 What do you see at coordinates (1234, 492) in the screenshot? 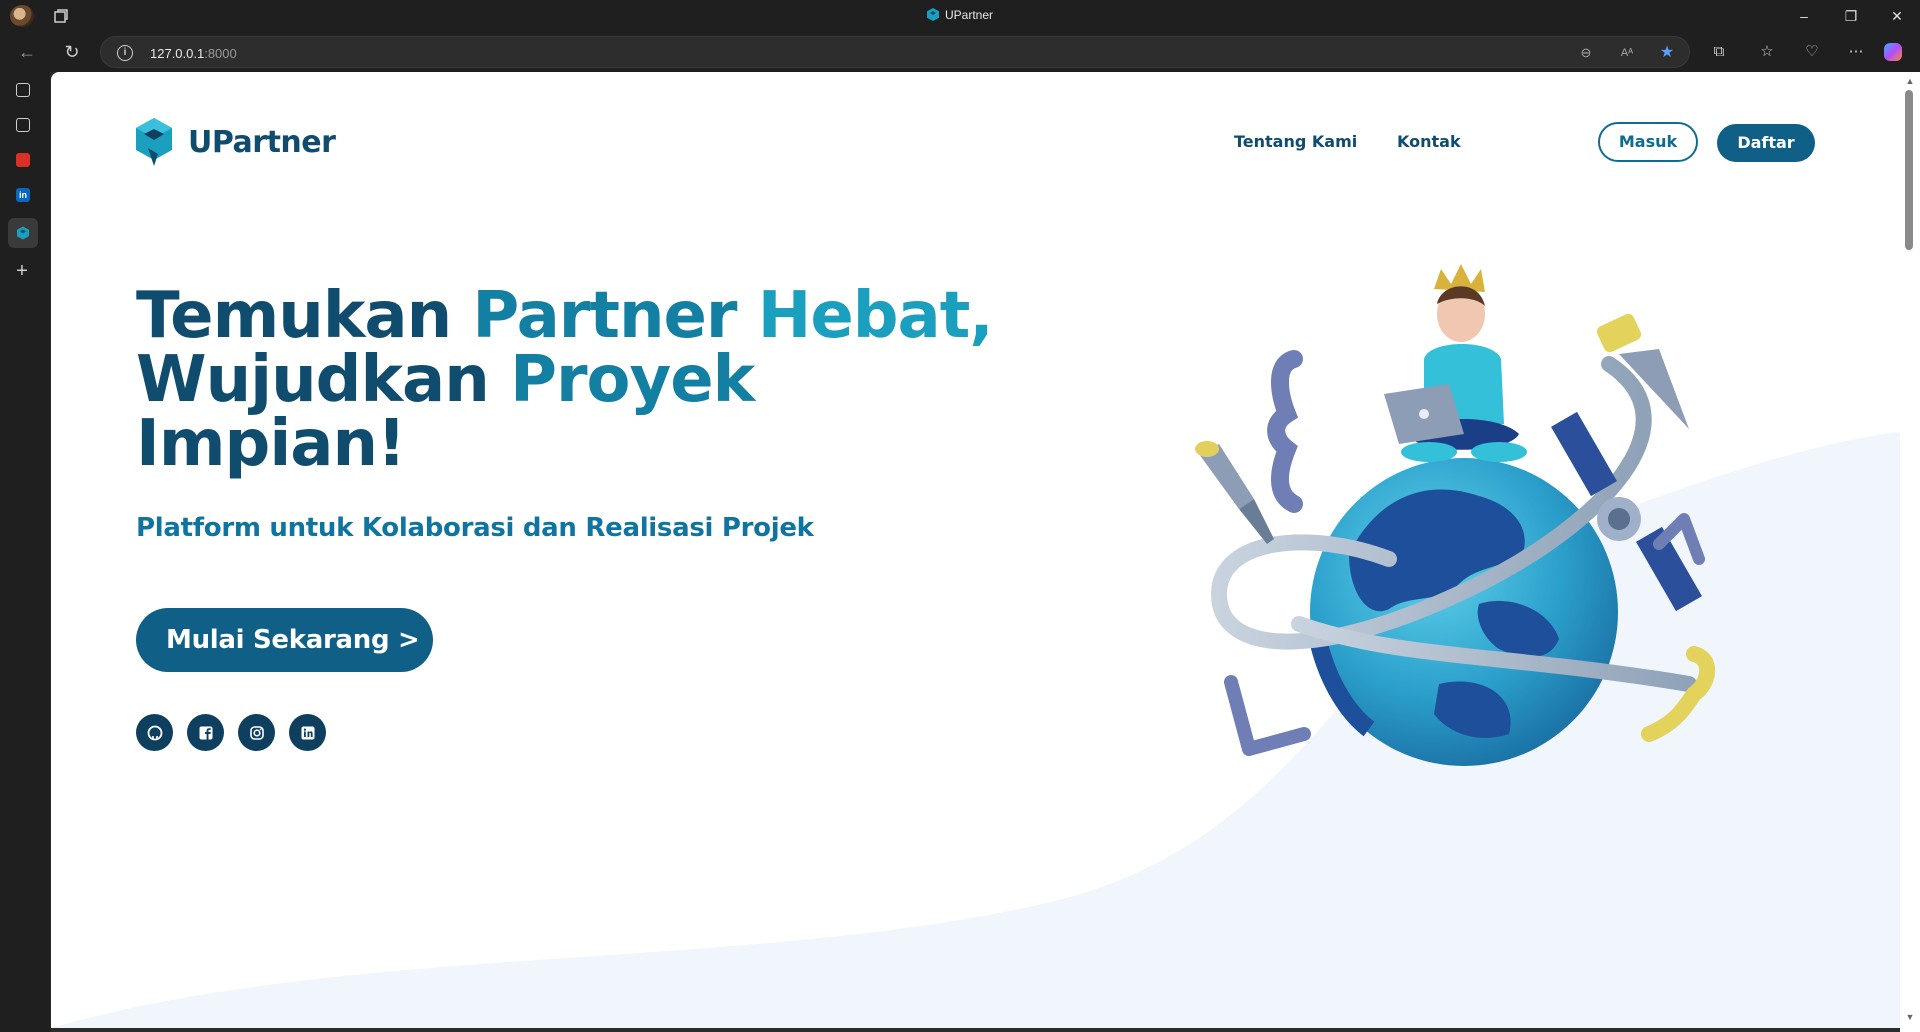
I see `pipette-icon` at bounding box center [1234, 492].